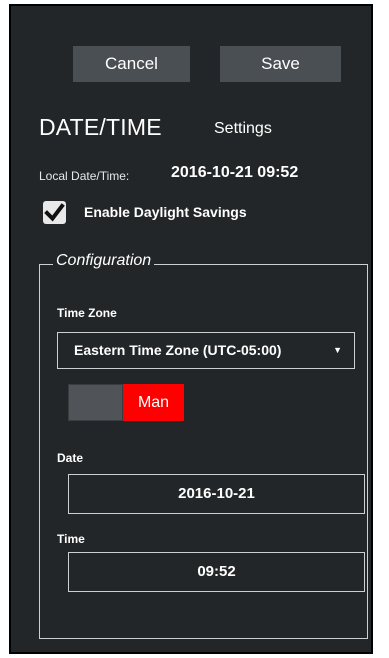 This screenshot has width=389, height=658. I want to click on configuration-legend: Configuration, so click(104, 261).